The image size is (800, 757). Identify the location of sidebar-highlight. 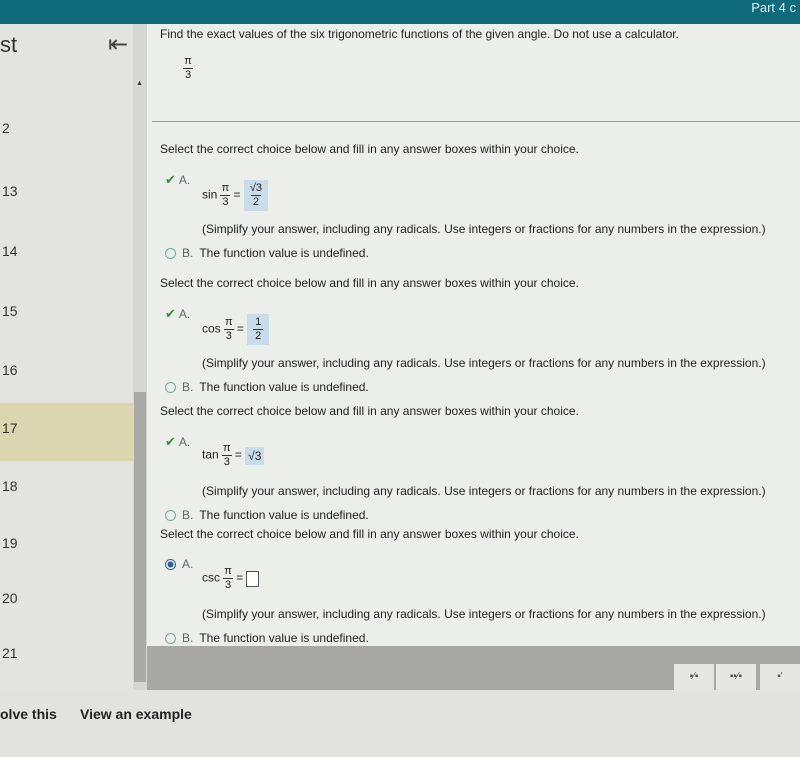
(66, 432).